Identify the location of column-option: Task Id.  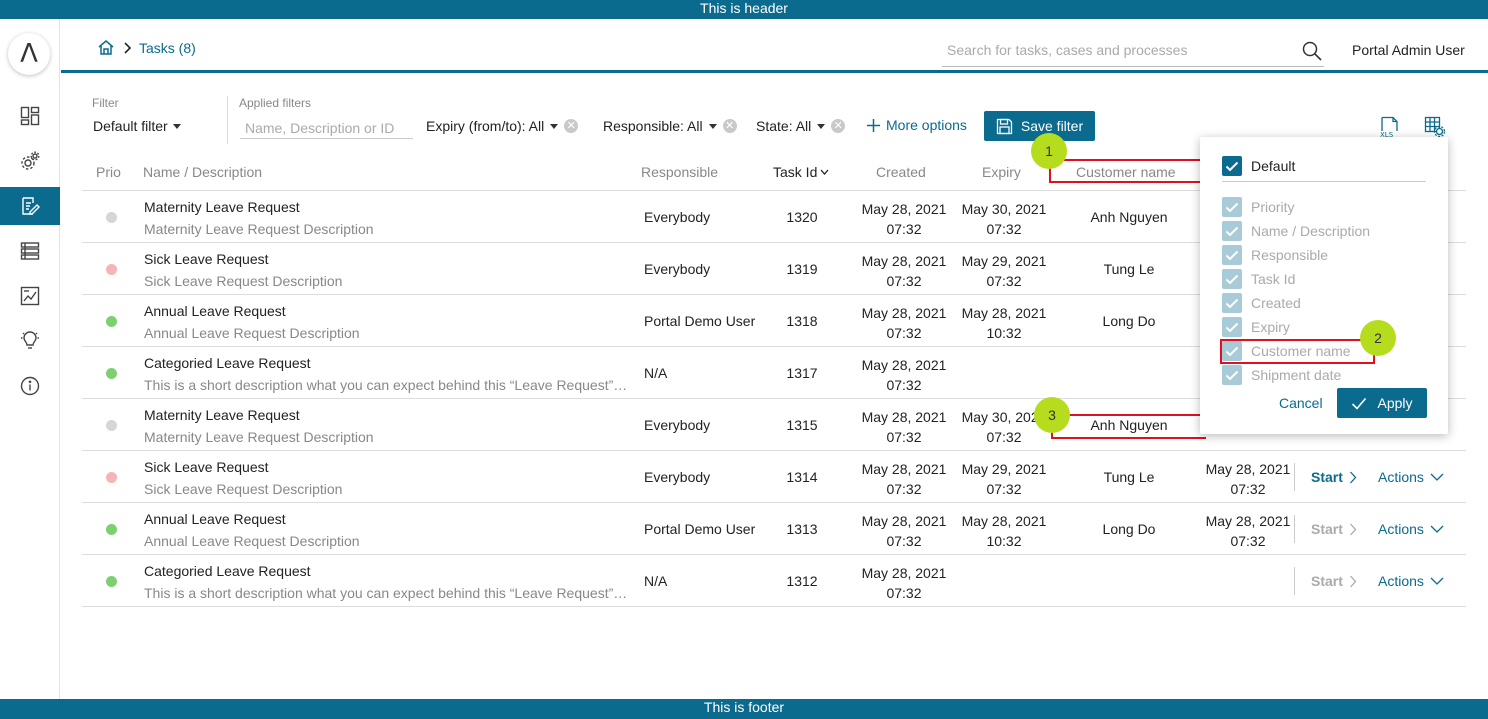
(1258, 279).